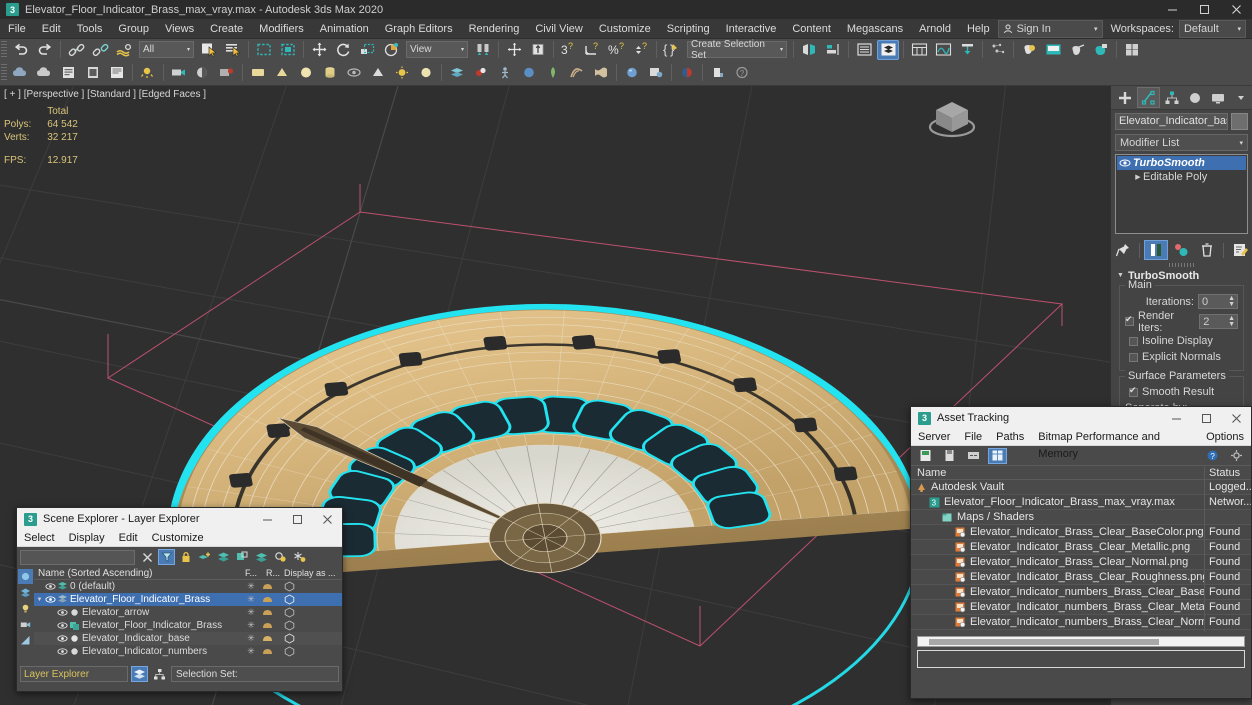 This screenshot has height=705, width=1252. I want to click on spinner-arrows-icon: ▲ ▼, so click(1232, 321).